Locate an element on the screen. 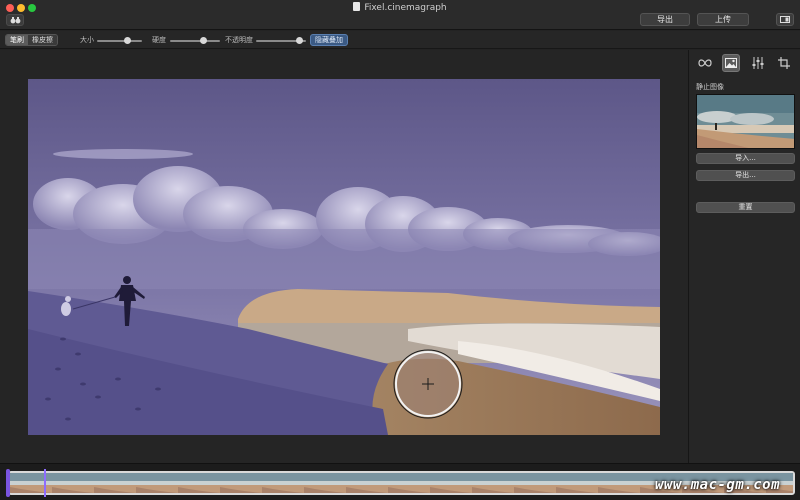 The height and width of the screenshot is (500, 800). tab-loop is located at coordinates (705, 63).